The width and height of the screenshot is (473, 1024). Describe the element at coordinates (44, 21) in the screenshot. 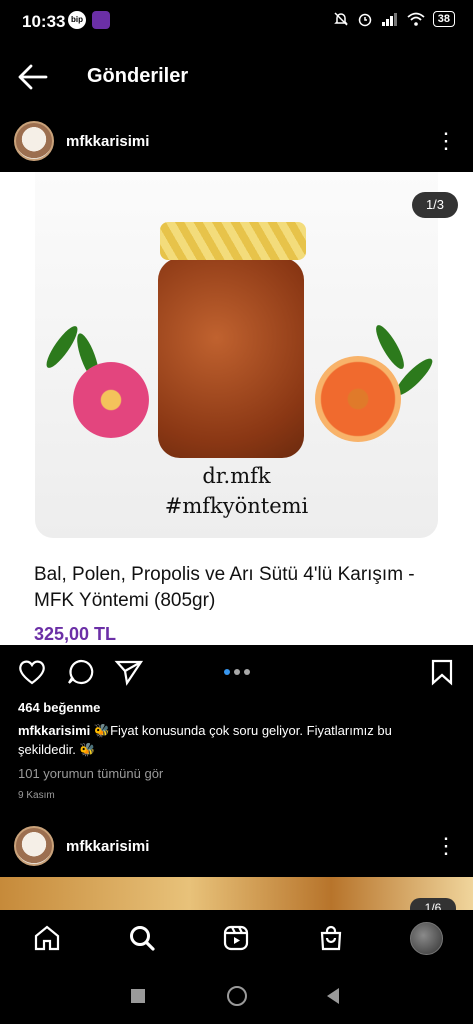

I see `status-time: 10:33` at that location.